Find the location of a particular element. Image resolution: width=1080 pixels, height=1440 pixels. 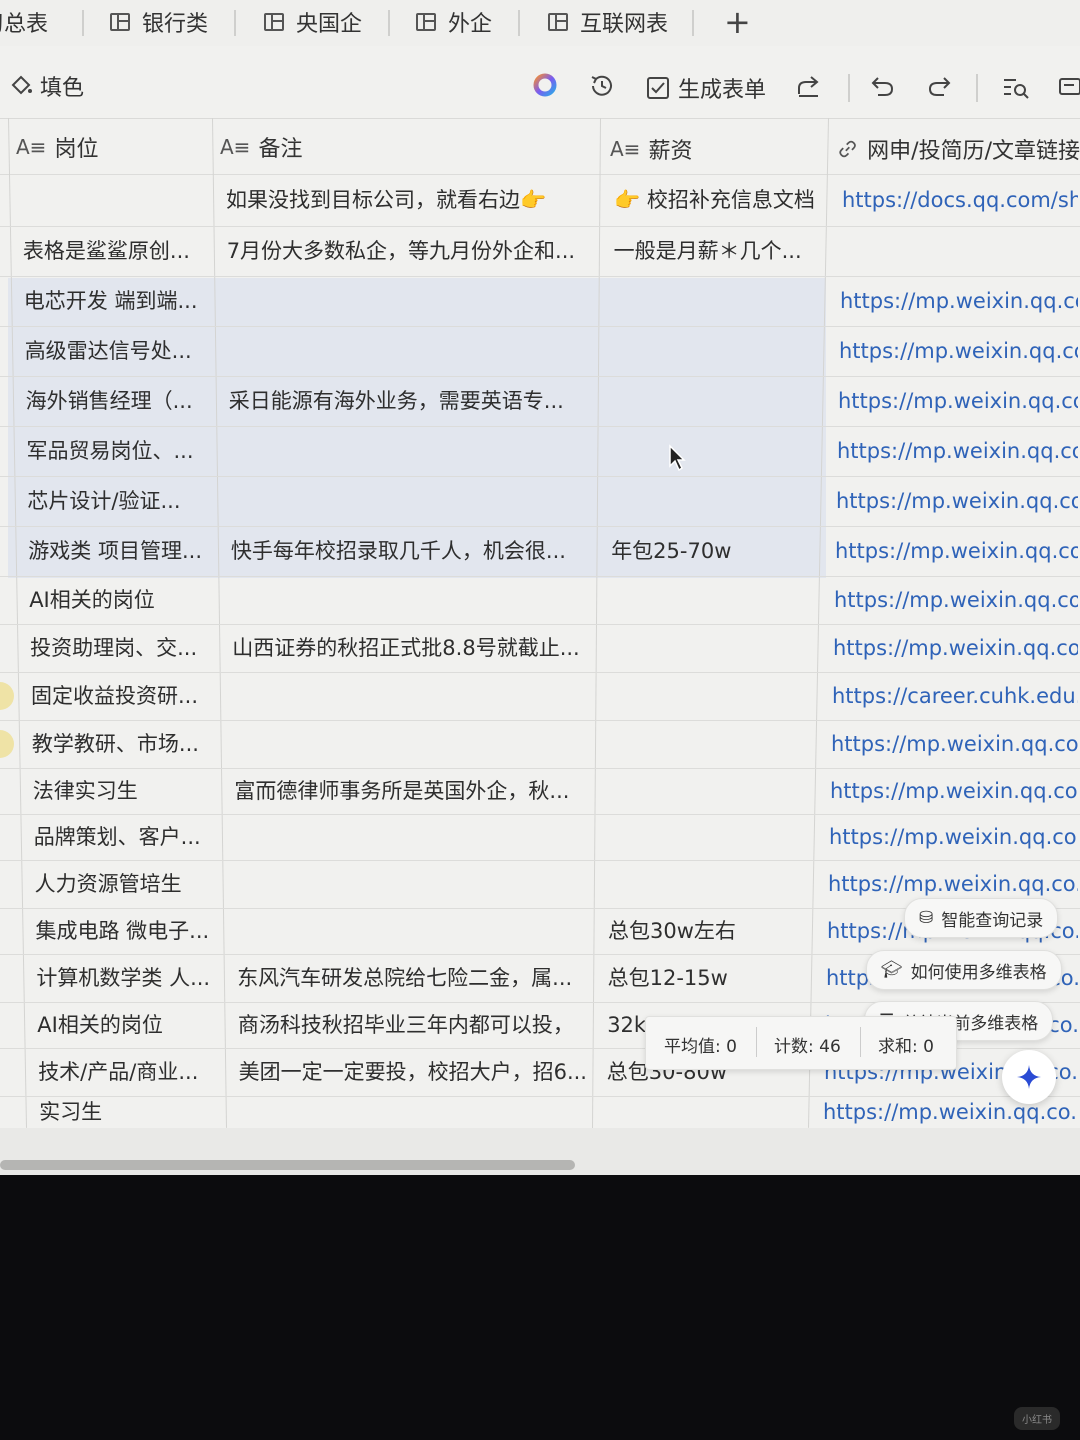

share-arrow-icon is located at coordinates (808, 86).